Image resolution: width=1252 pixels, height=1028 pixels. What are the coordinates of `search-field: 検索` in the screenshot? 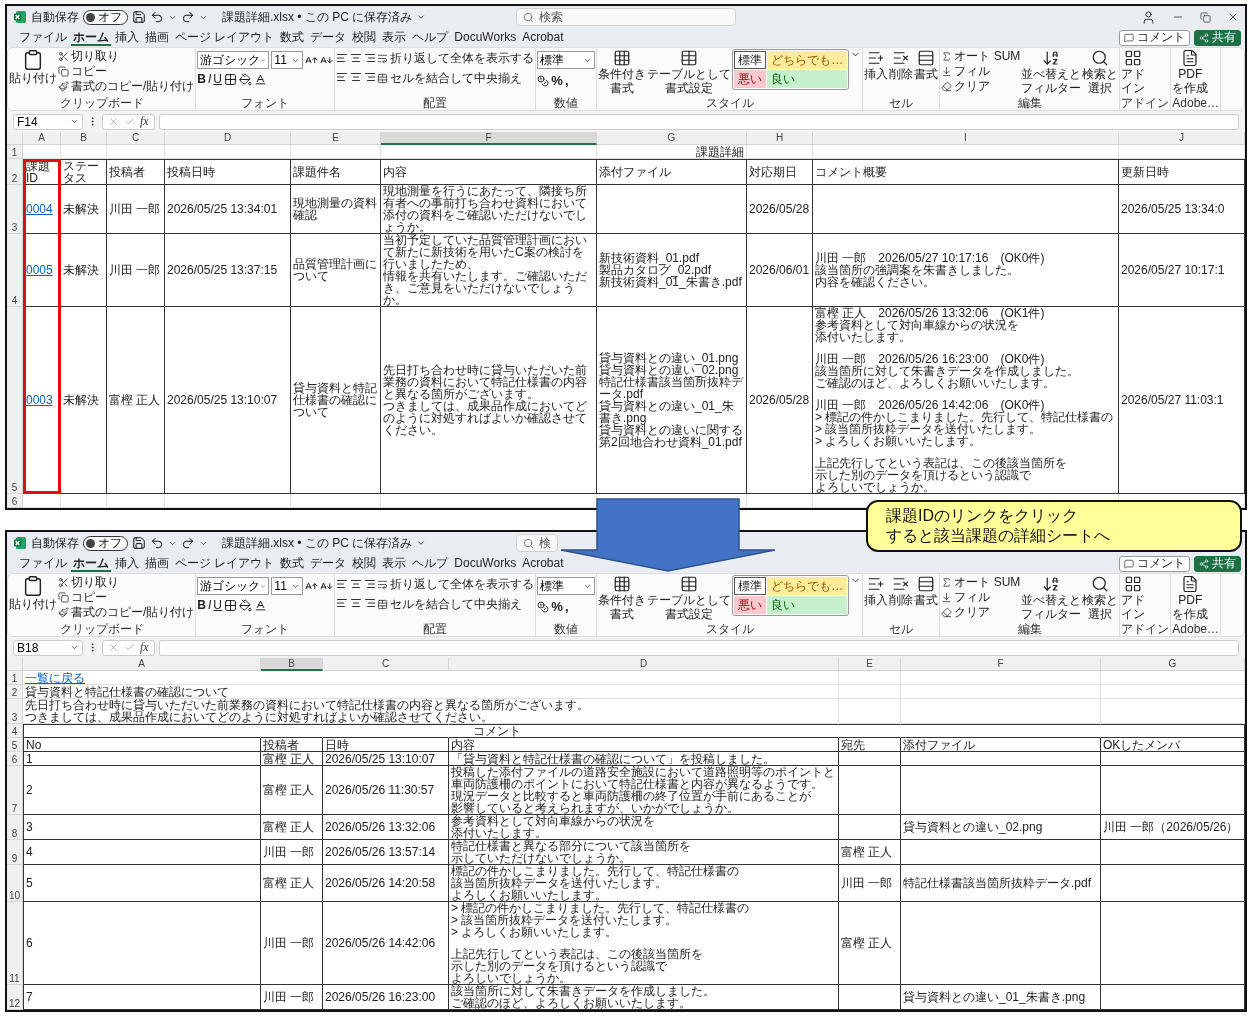 It's located at (626, 17).